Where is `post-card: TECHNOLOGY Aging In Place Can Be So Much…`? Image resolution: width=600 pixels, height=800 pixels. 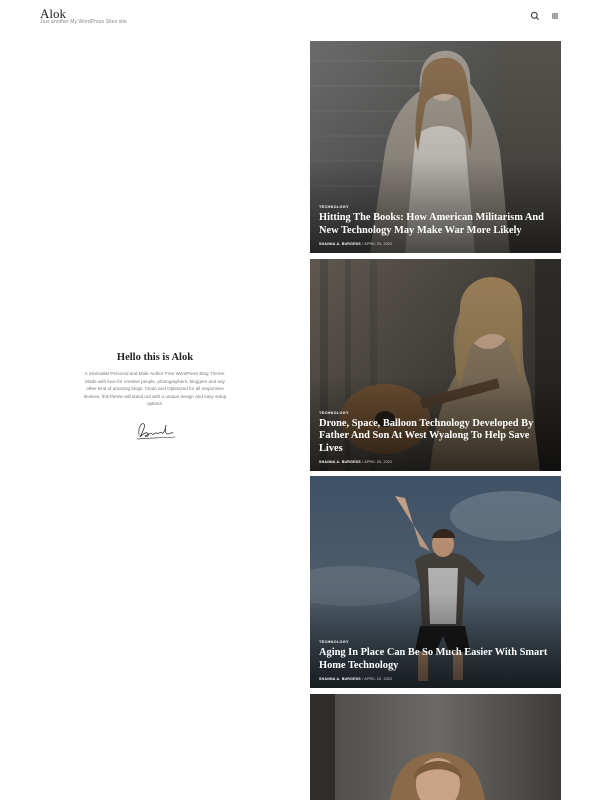
post-card: TECHNOLOGY Aging In Place Can Be So Much… is located at coordinates (435, 582).